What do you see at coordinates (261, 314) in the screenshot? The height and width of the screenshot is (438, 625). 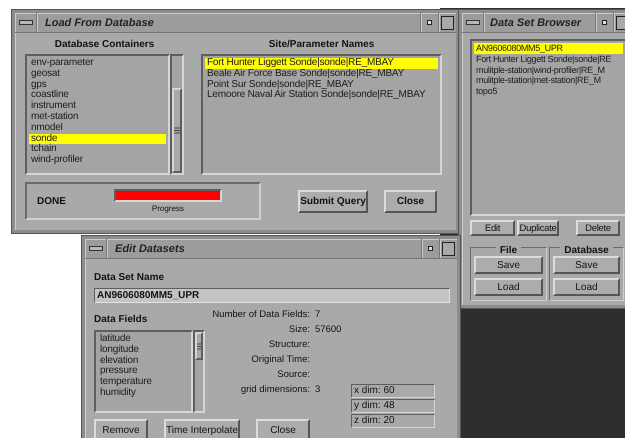 I see `info-label: Number of Data Fields:` at bounding box center [261, 314].